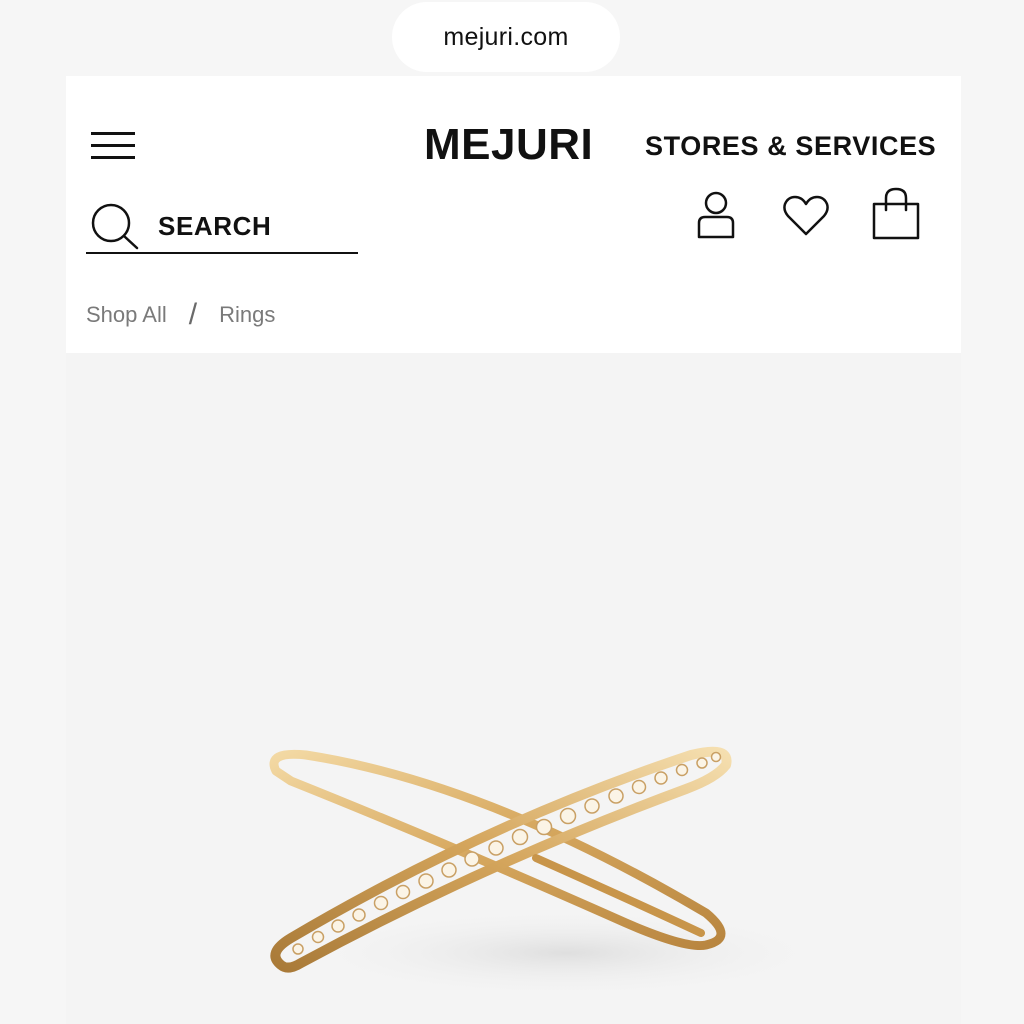 This screenshot has width=1024, height=1024. I want to click on site-logo: MEJURI, so click(508, 145).